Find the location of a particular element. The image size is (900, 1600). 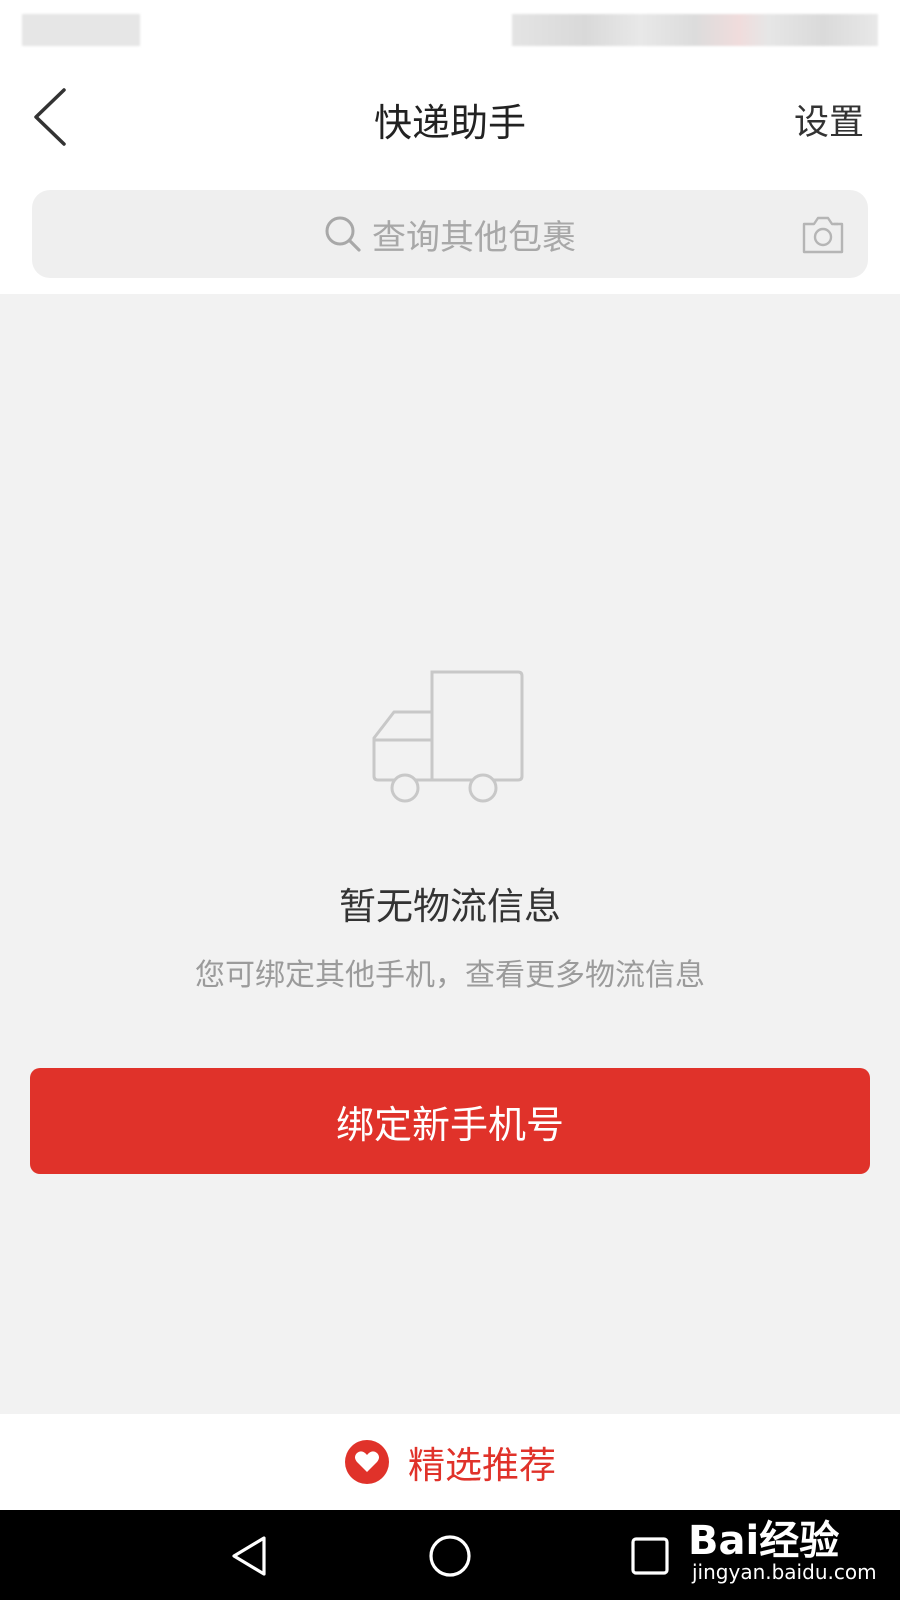

back-button is located at coordinates (53, 117).